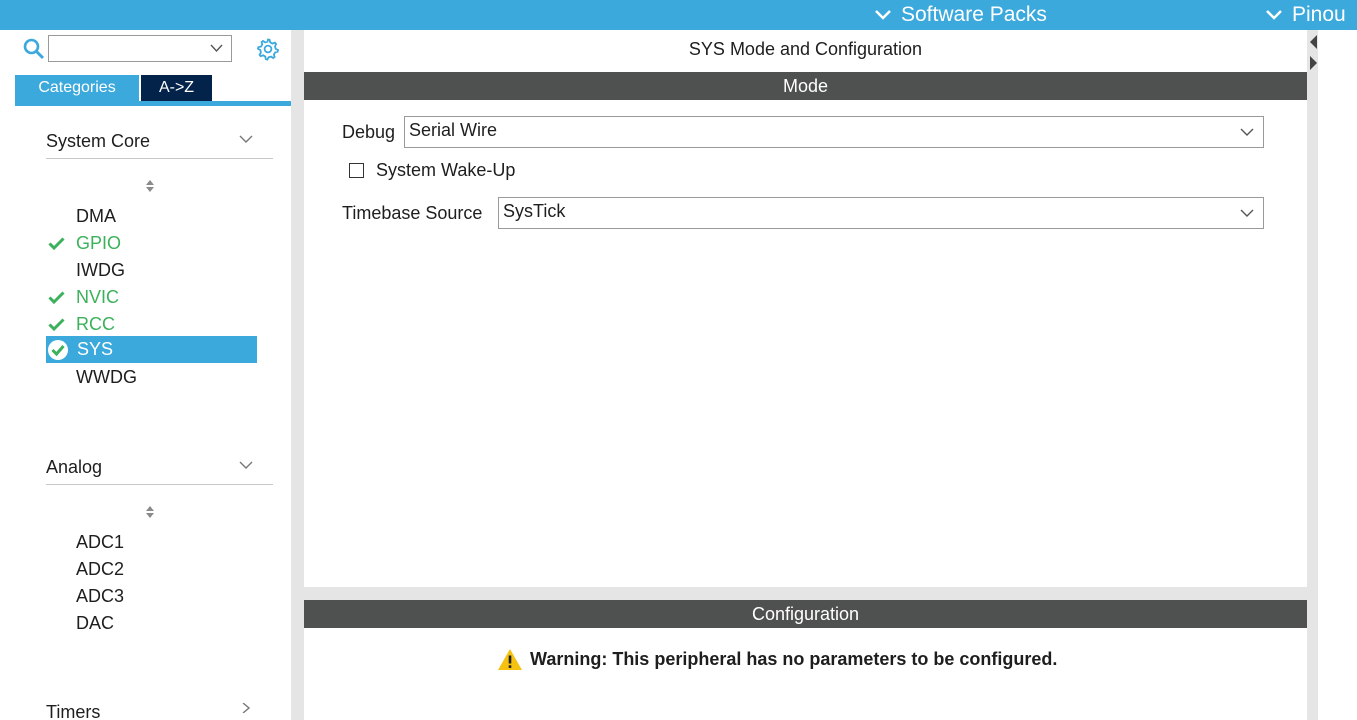  What do you see at coordinates (151, 270) in the screenshot?
I see `sidebar-item-iwdg: IWDG` at bounding box center [151, 270].